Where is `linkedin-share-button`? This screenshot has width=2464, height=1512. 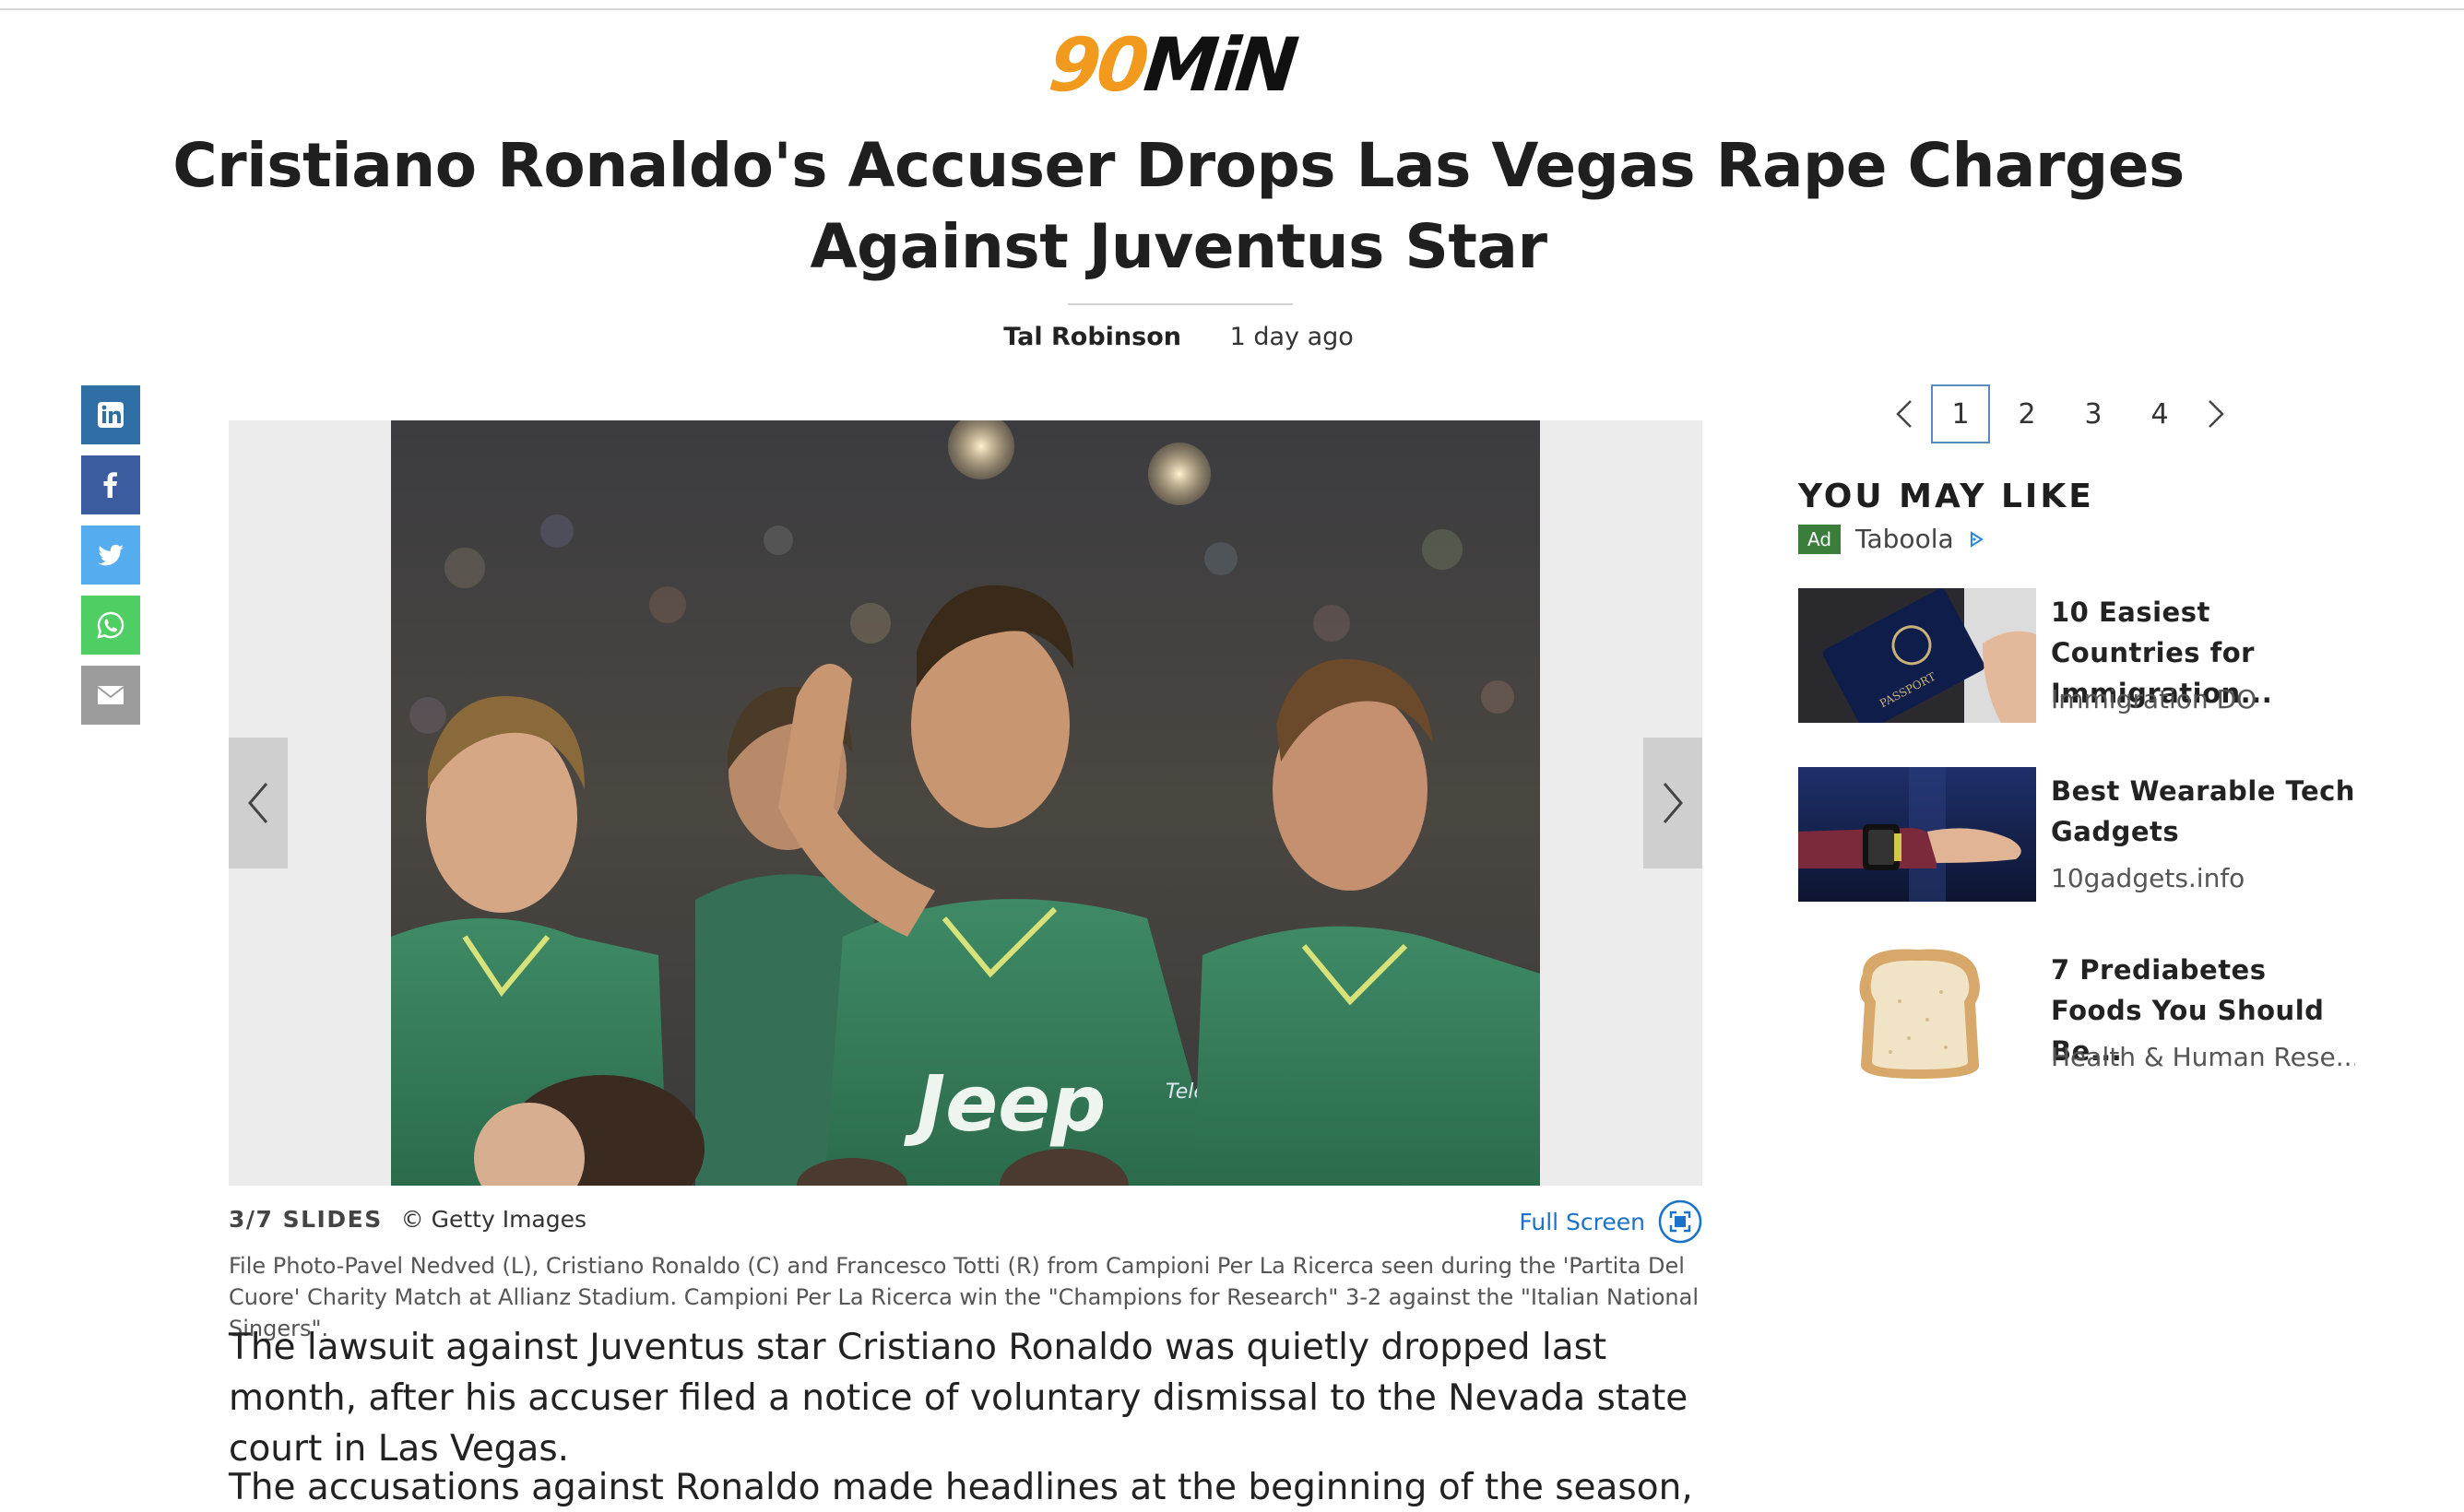
linkedin-share-button is located at coordinates (111, 414).